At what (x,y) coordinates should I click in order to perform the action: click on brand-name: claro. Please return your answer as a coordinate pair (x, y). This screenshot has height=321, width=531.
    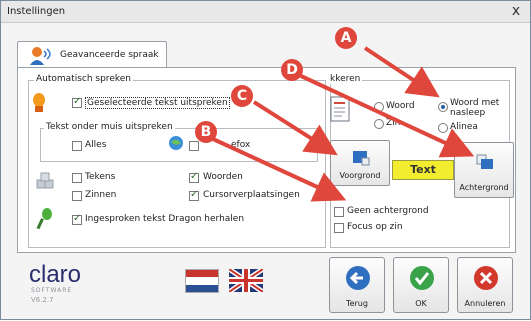
    Looking at the image, I should click on (55, 274).